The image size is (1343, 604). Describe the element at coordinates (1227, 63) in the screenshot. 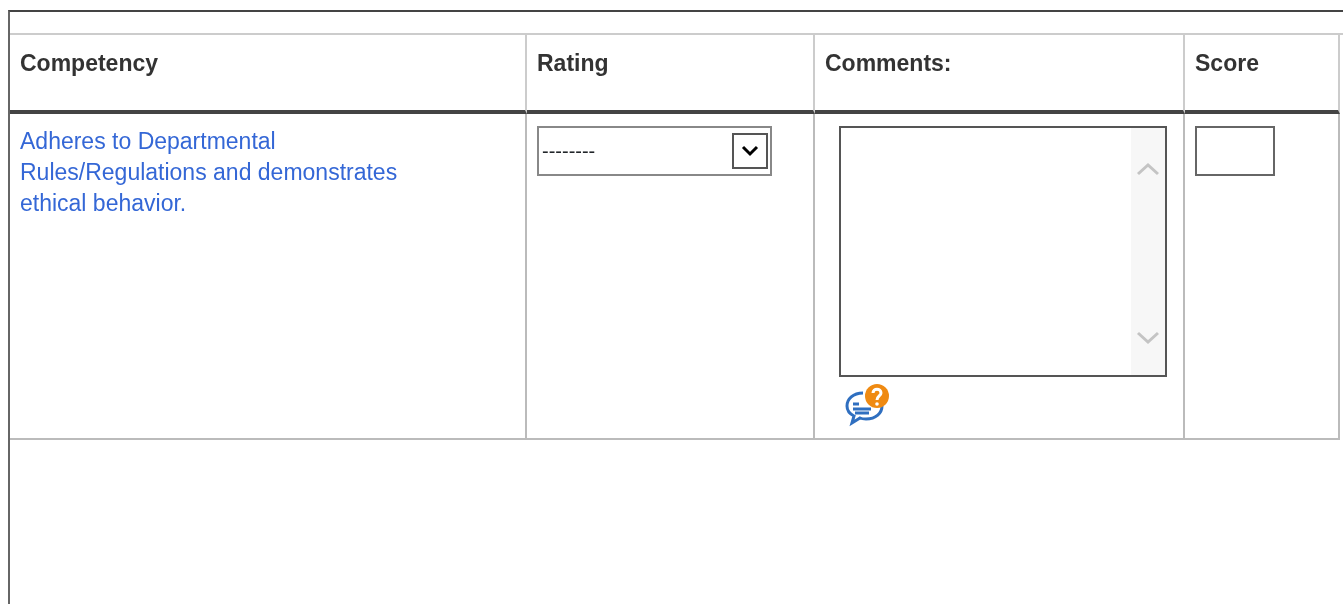

I see `column-header: Score` at that location.